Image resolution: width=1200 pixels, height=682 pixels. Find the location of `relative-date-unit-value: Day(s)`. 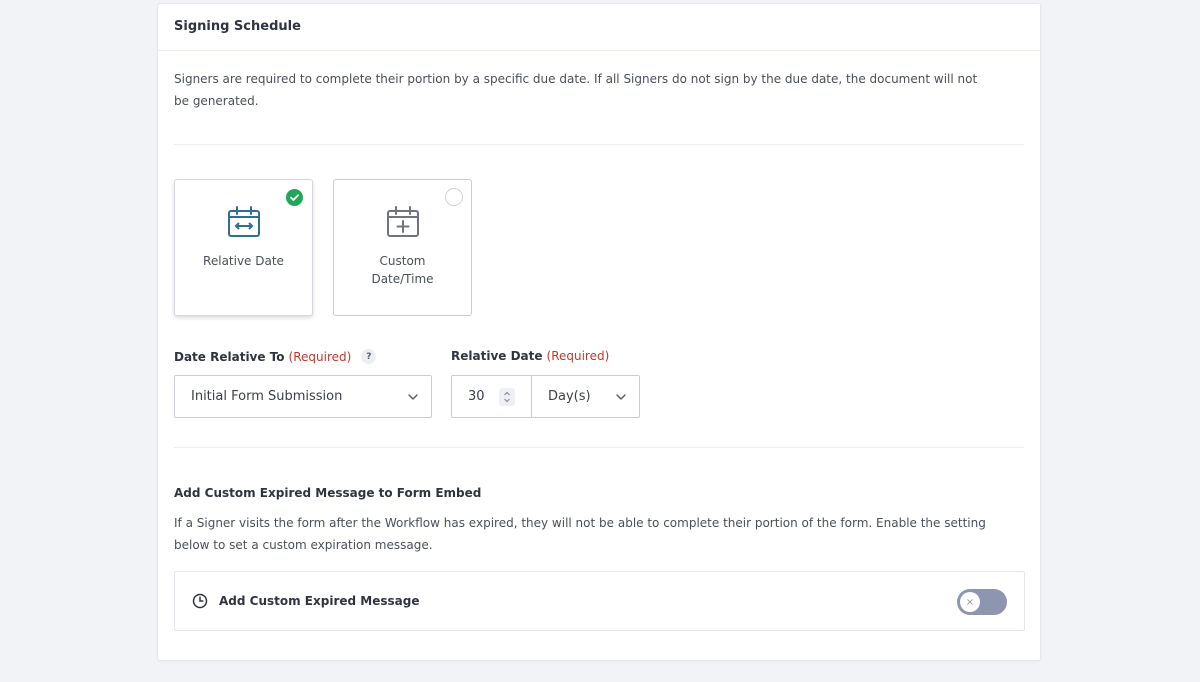

relative-date-unit-value: Day(s) is located at coordinates (569, 396).